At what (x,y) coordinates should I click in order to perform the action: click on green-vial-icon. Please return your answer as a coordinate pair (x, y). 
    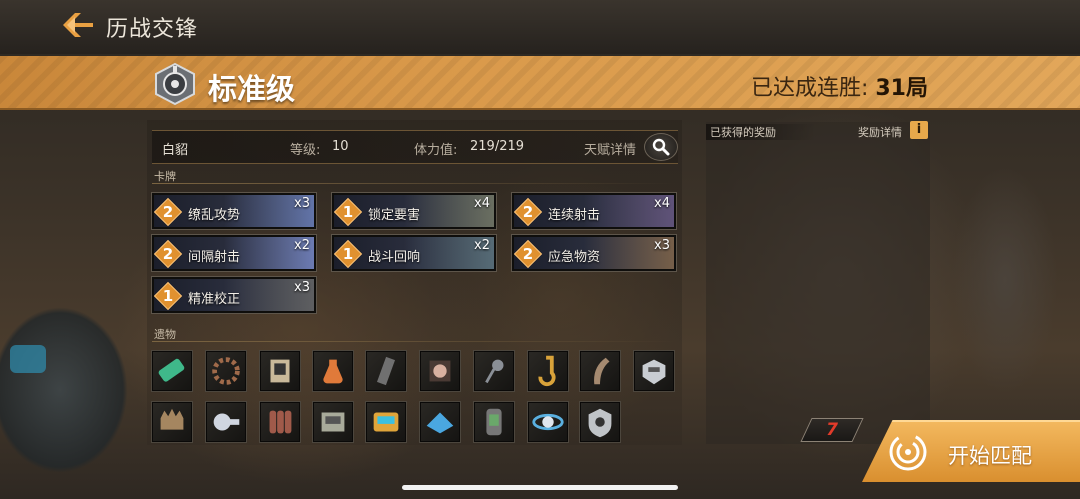
    Looking at the image, I should click on (171, 370).